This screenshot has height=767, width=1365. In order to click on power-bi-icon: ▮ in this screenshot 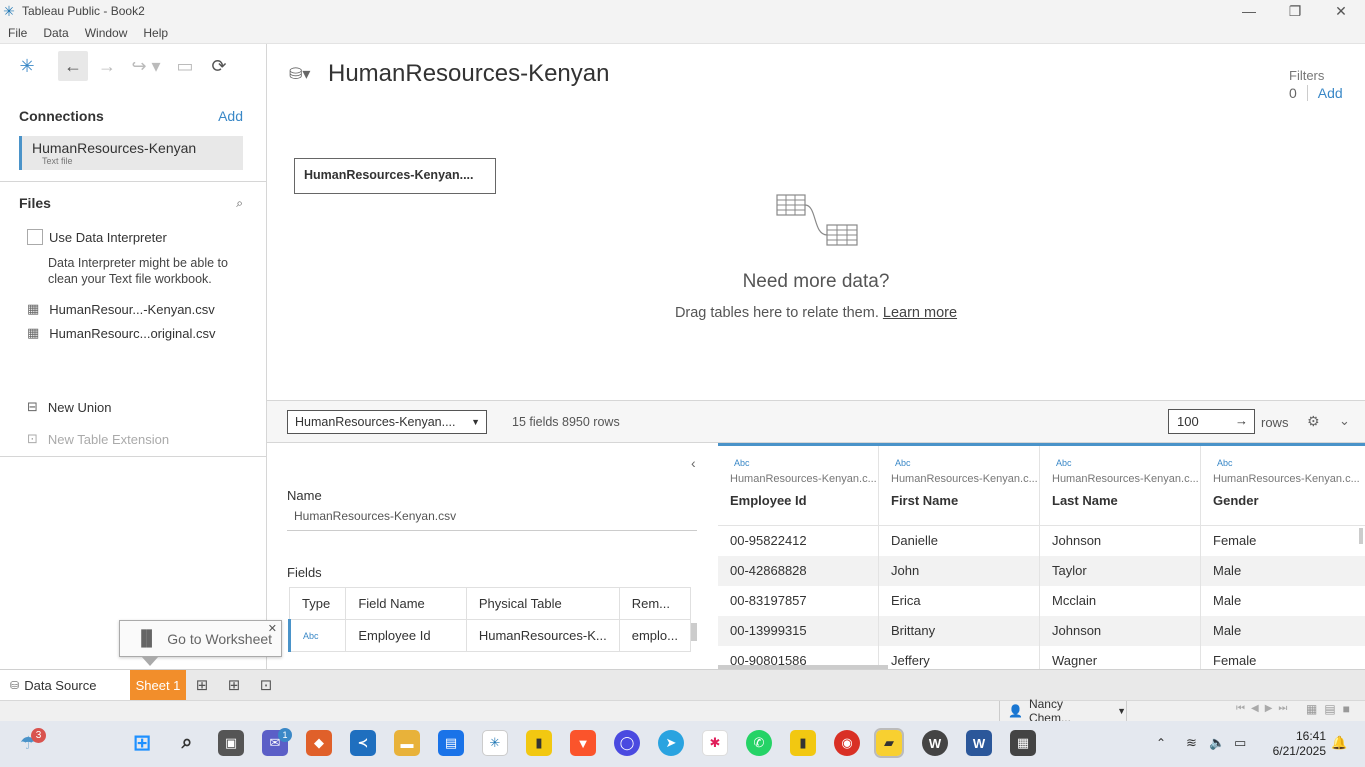, I will do `click(539, 743)`.